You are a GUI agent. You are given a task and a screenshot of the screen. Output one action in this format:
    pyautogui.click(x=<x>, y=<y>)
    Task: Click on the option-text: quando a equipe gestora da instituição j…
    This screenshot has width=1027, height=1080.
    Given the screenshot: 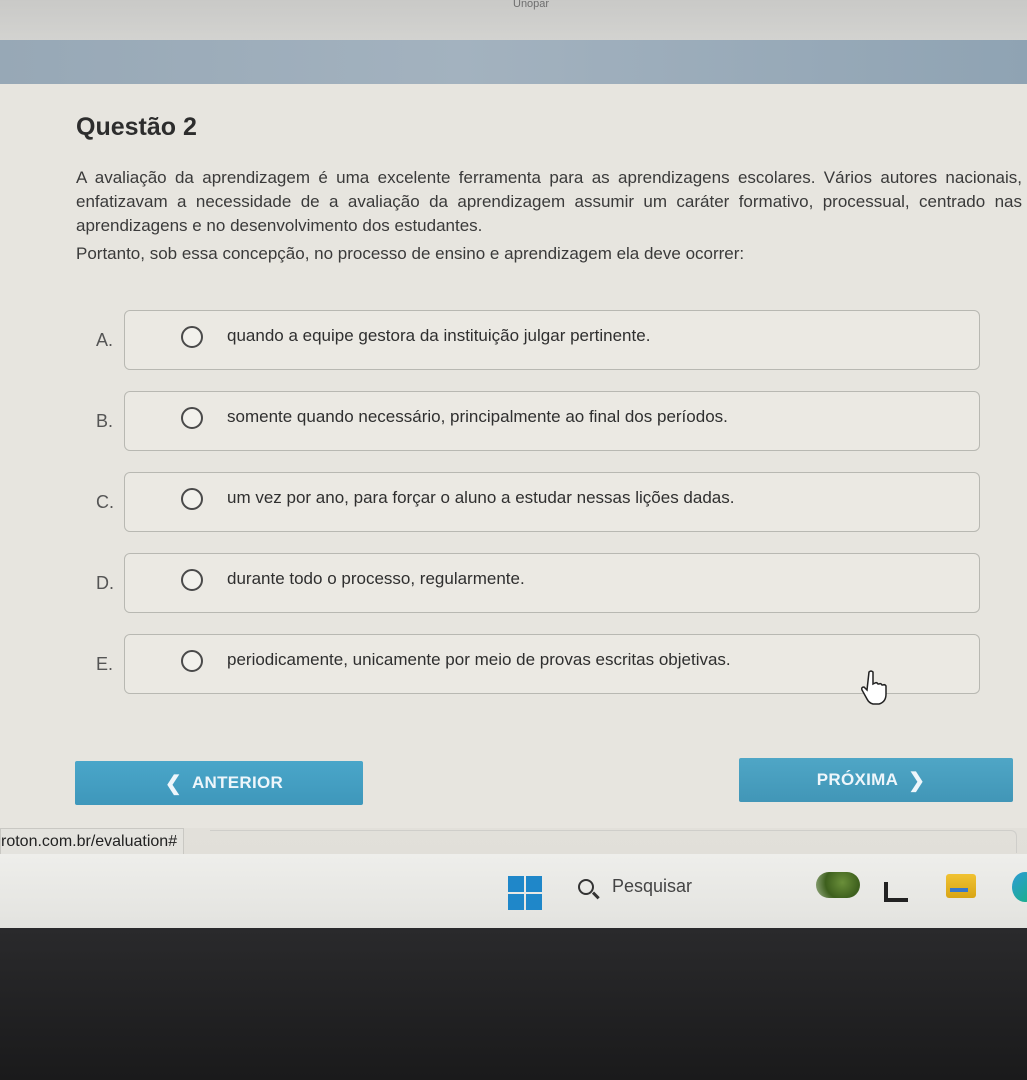 What is the action you would take?
    pyautogui.click(x=438, y=336)
    